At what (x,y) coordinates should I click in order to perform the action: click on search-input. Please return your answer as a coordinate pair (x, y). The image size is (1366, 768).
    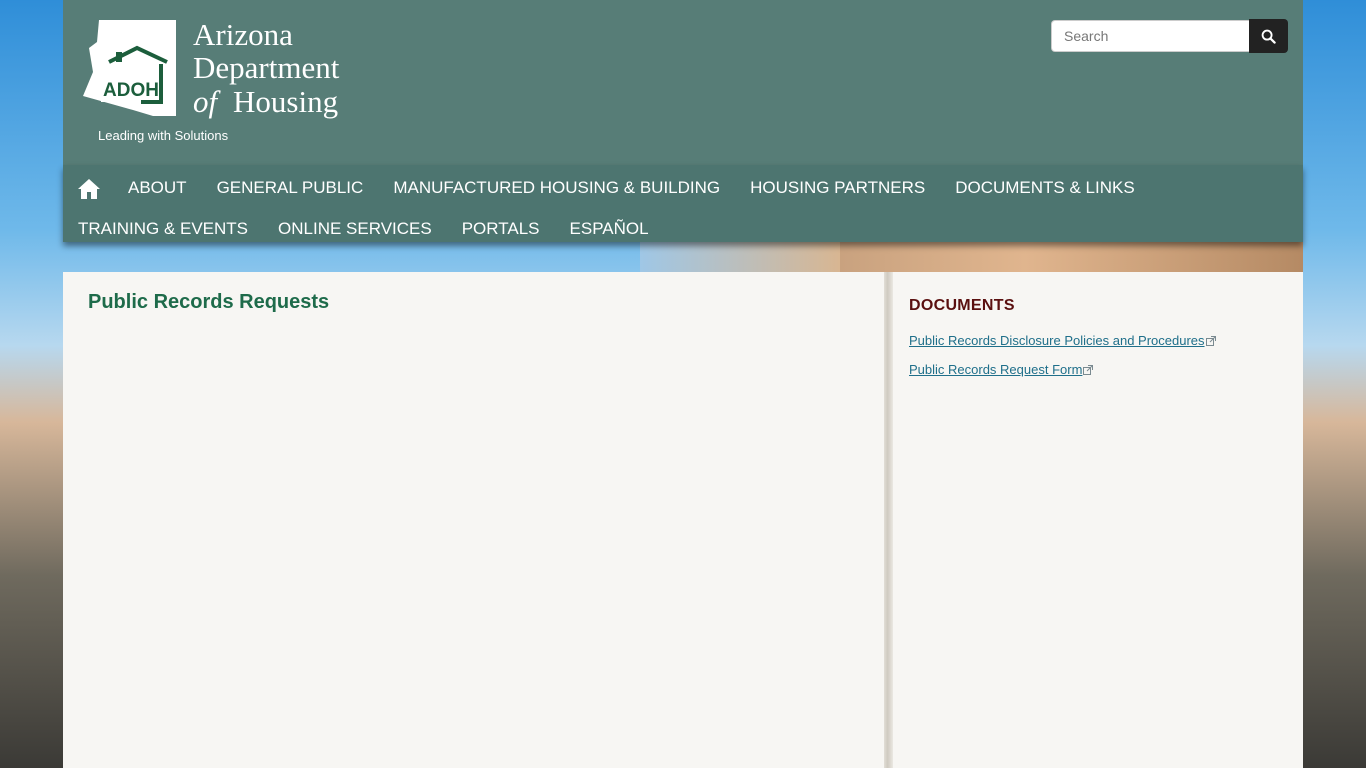
    Looking at the image, I should click on (1150, 36).